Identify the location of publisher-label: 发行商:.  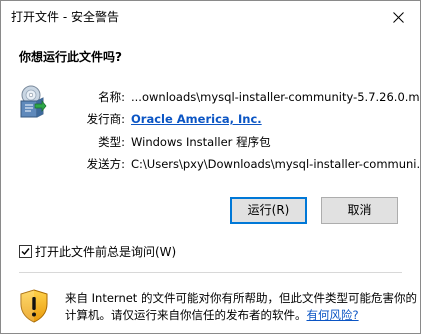
(105, 119).